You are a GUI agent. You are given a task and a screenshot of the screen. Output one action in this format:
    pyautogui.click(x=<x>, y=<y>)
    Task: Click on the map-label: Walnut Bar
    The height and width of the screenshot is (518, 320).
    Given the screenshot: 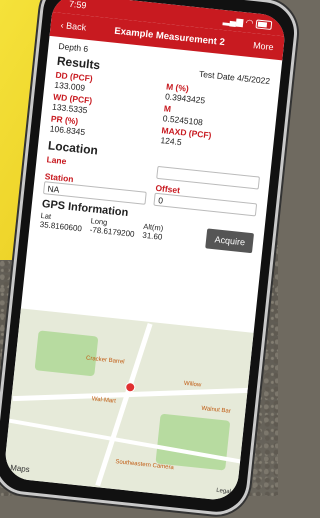 What is the action you would take?
    pyautogui.click(x=216, y=410)
    